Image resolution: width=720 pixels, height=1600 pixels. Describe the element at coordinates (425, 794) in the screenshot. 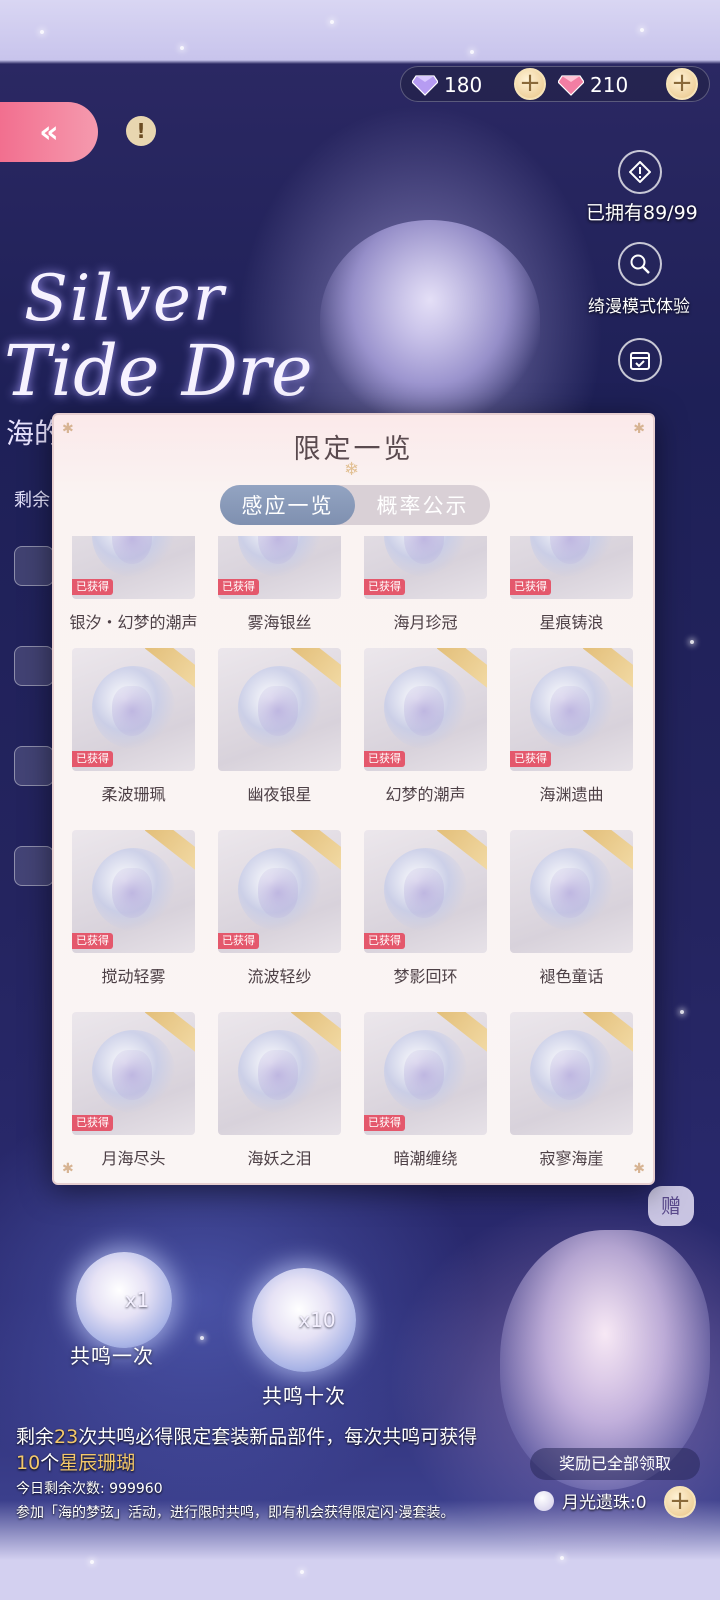

I see `item-name: 幻梦的潮声` at that location.